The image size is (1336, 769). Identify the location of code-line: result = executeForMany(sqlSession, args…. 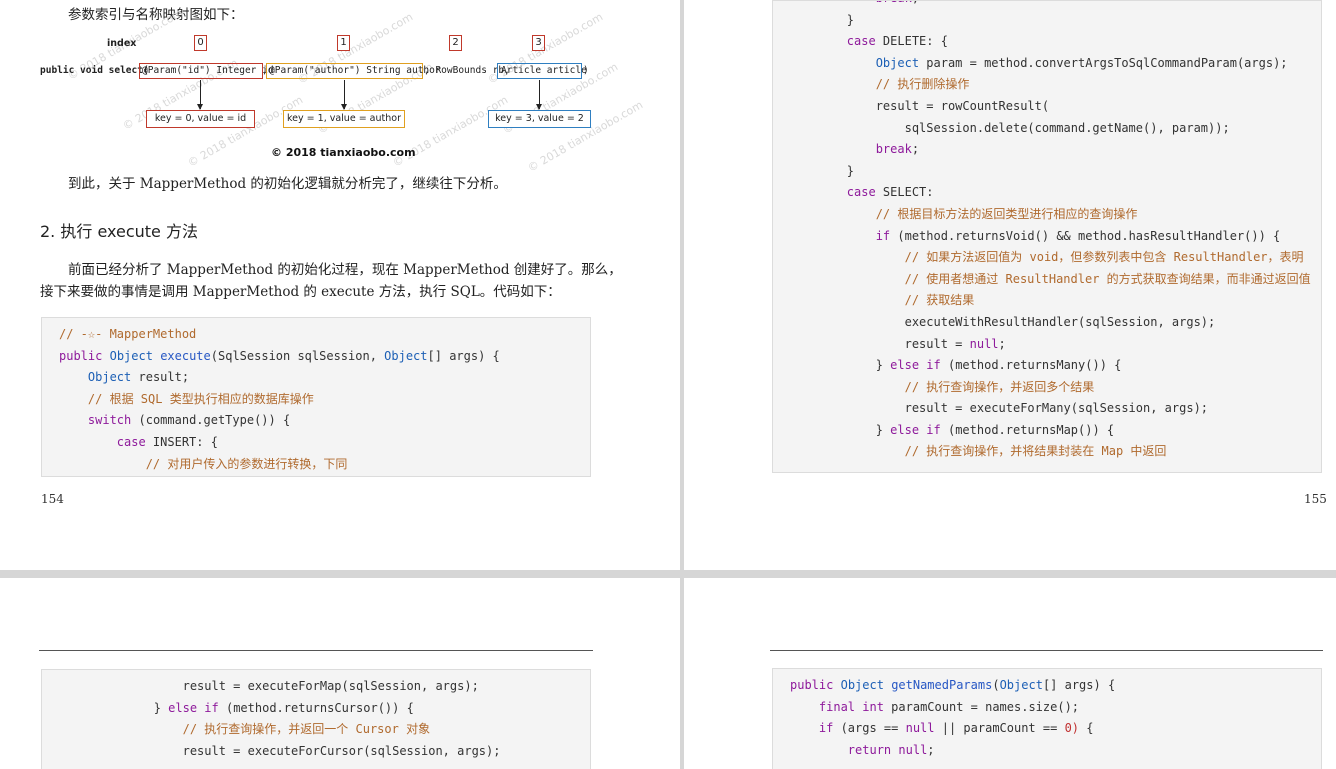
(999, 408).